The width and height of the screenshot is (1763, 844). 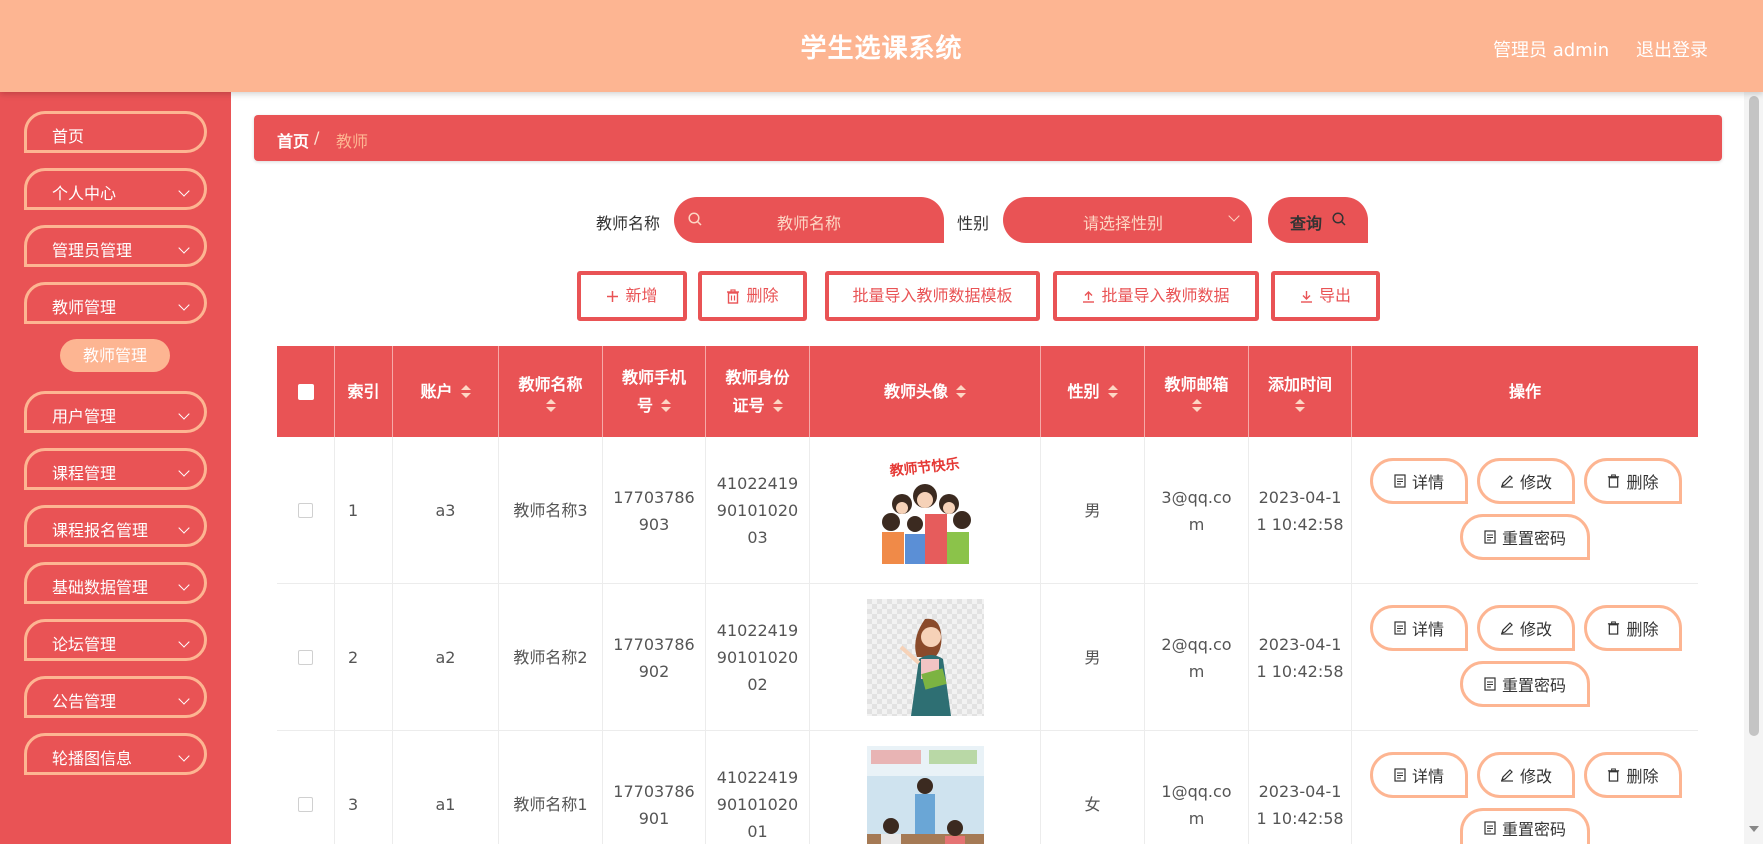 What do you see at coordinates (1300, 391) in the screenshot?
I see `header-added: 添加时间` at bounding box center [1300, 391].